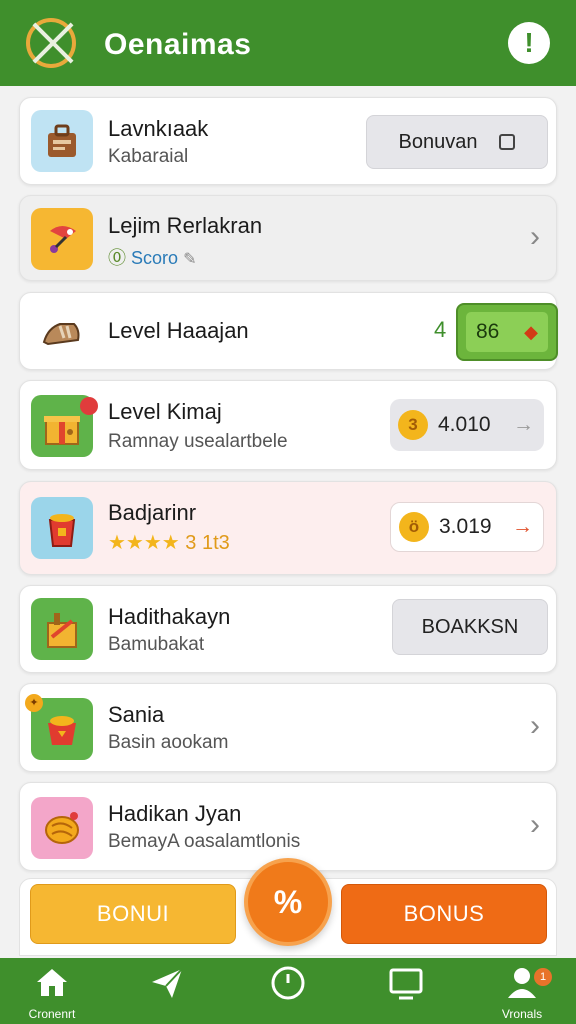 The width and height of the screenshot is (576, 1024). I want to click on notification-dot-icon, so click(89, 406).